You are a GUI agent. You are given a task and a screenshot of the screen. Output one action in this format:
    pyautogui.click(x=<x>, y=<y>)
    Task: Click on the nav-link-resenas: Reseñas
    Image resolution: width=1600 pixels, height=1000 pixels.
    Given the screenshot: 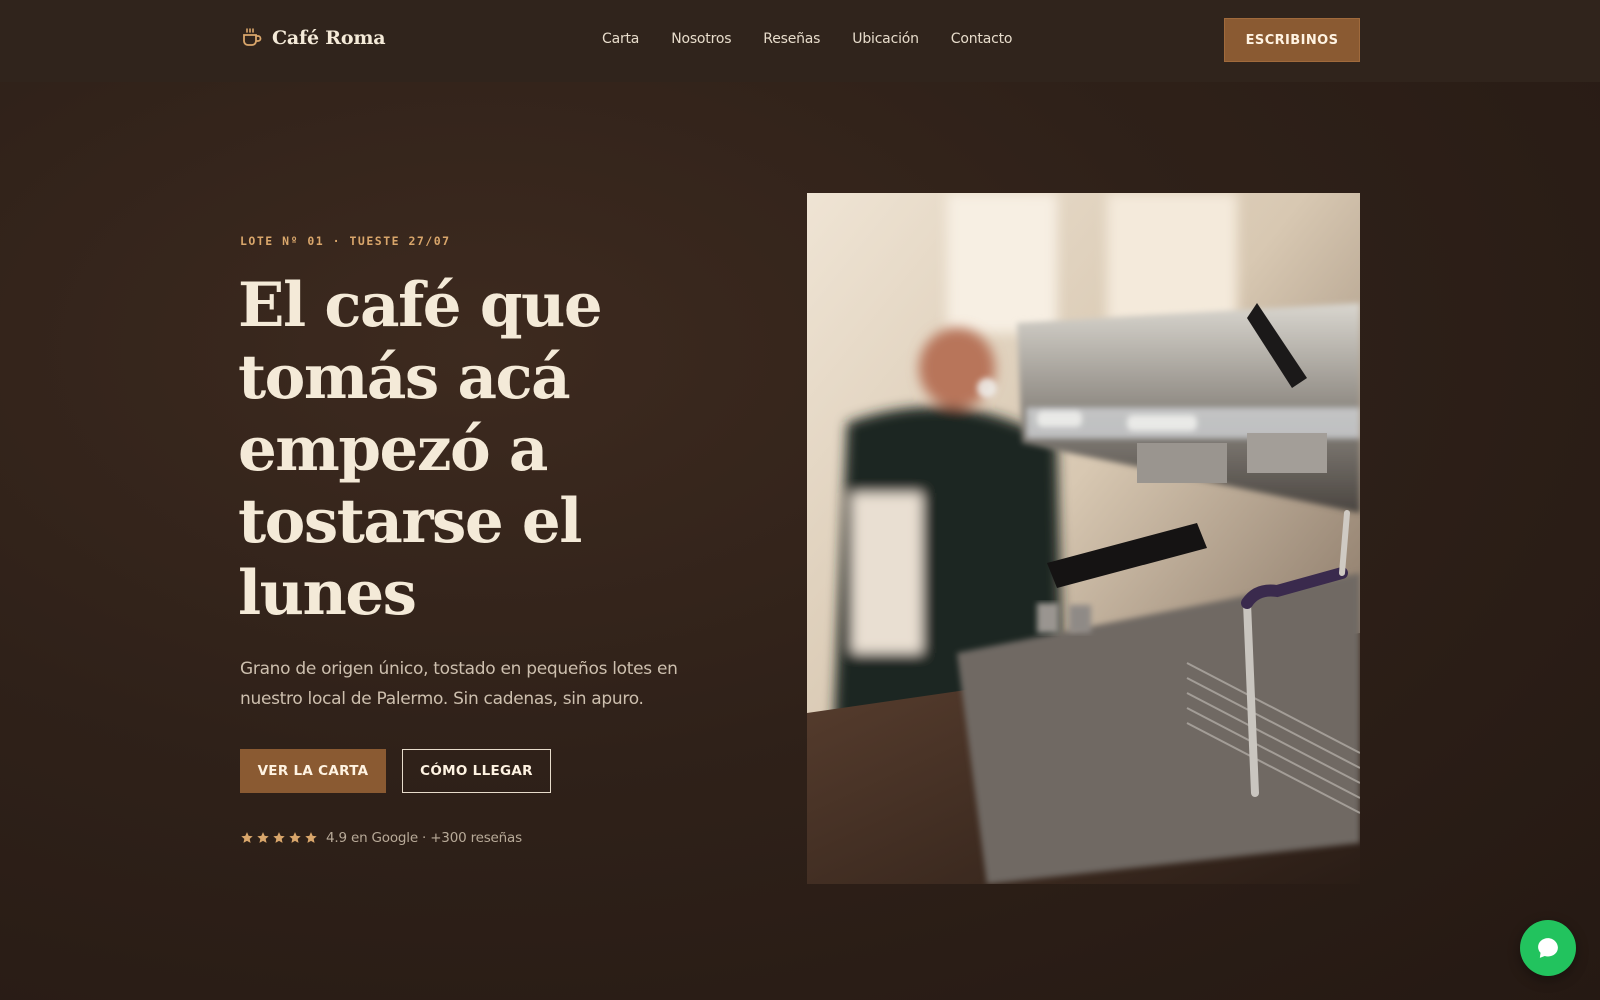 What is the action you would take?
    pyautogui.click(x=791, y=39)
    